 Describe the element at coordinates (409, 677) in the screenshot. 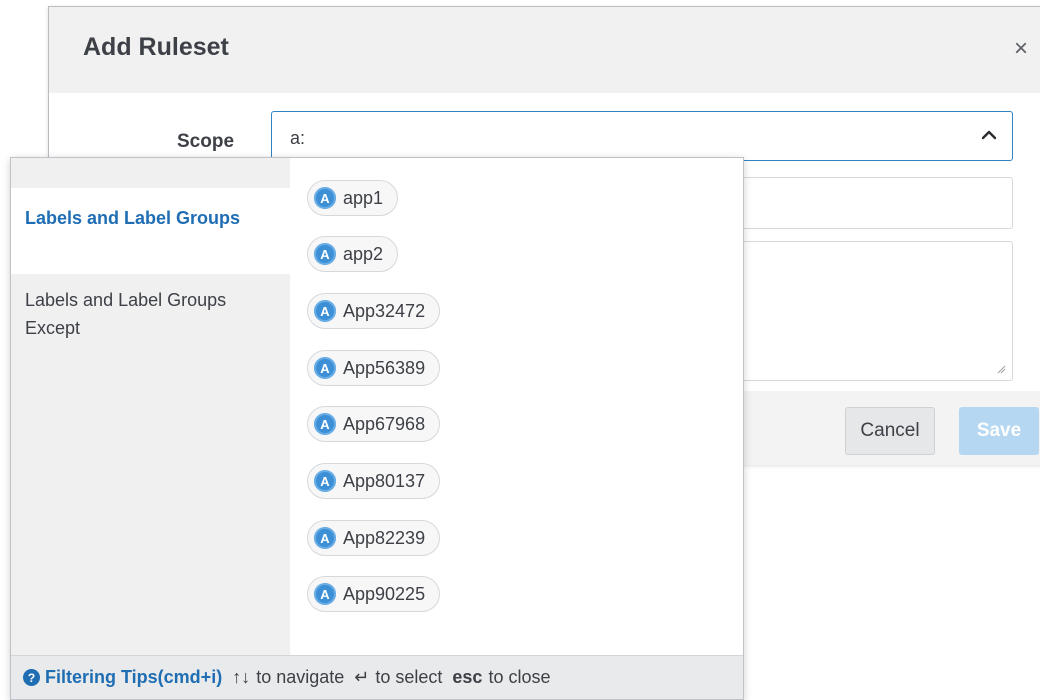

I see `select-hint: to select` at that location.